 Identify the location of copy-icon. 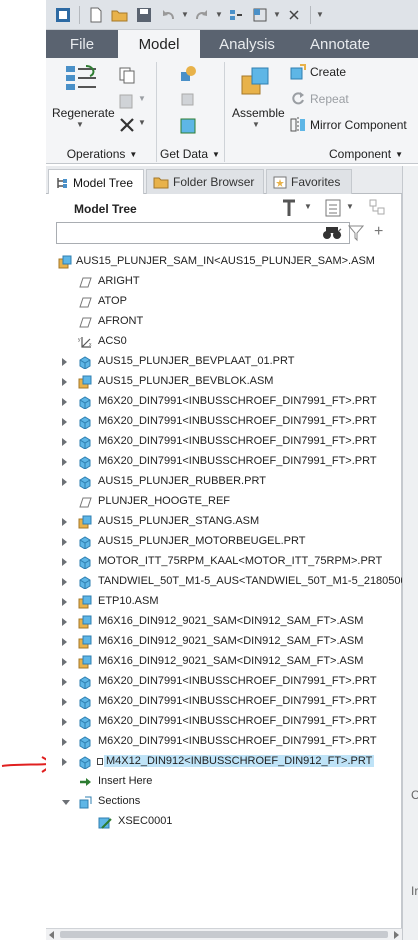
(127, 75).